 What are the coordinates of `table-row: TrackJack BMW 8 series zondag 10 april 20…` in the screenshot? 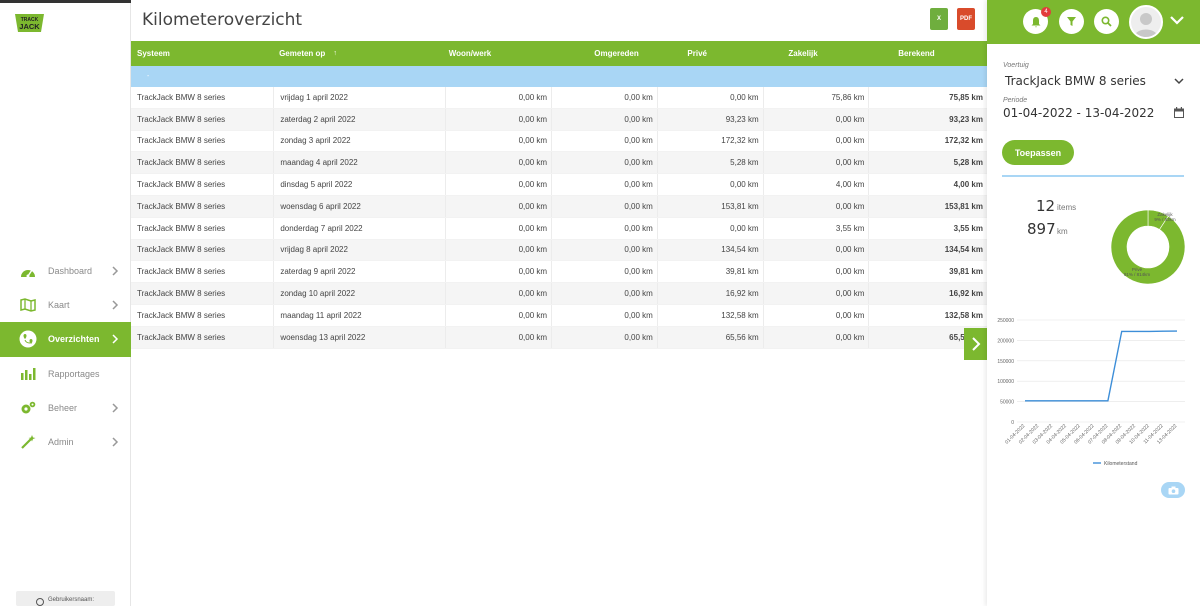 It's located at (559, 294).